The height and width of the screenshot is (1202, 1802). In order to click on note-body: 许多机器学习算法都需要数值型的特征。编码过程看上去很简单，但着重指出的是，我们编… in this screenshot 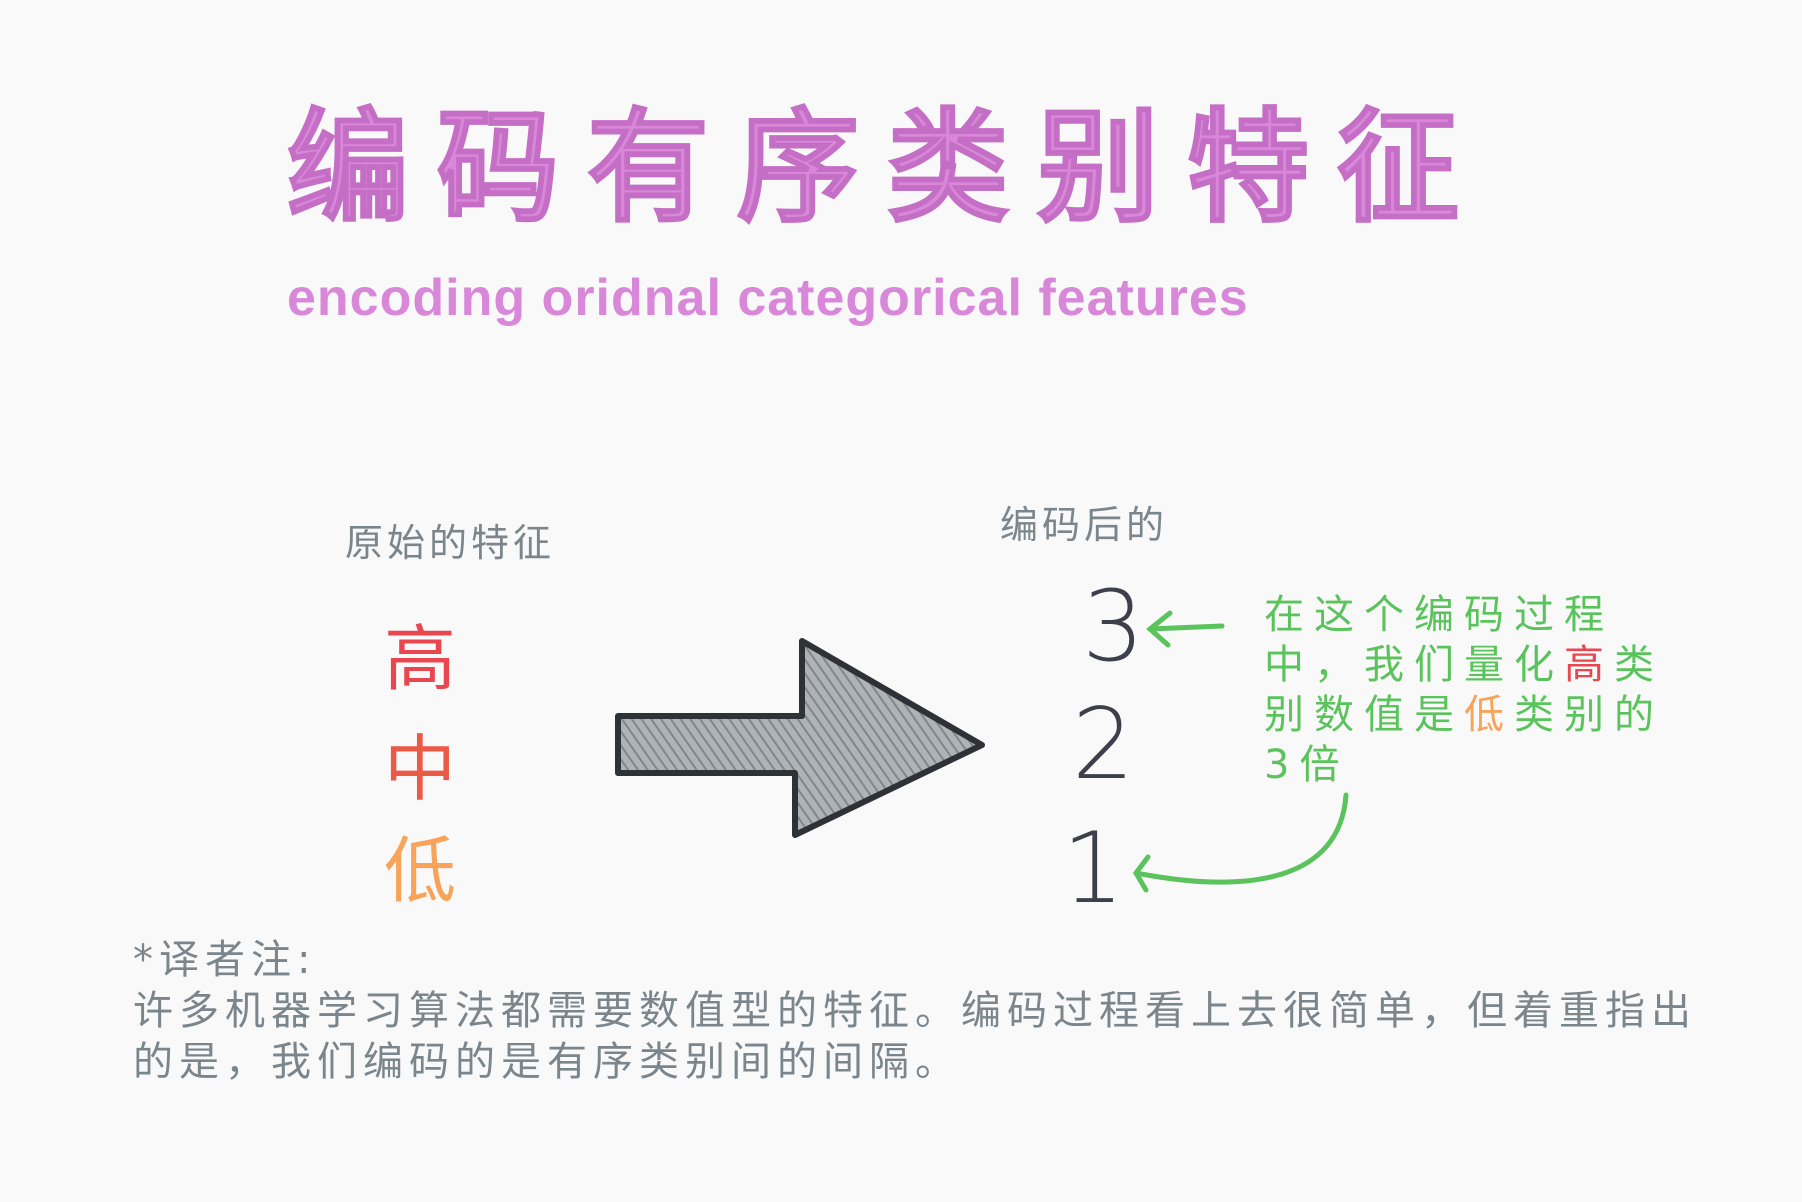, I will do `click(915, 1036)`.